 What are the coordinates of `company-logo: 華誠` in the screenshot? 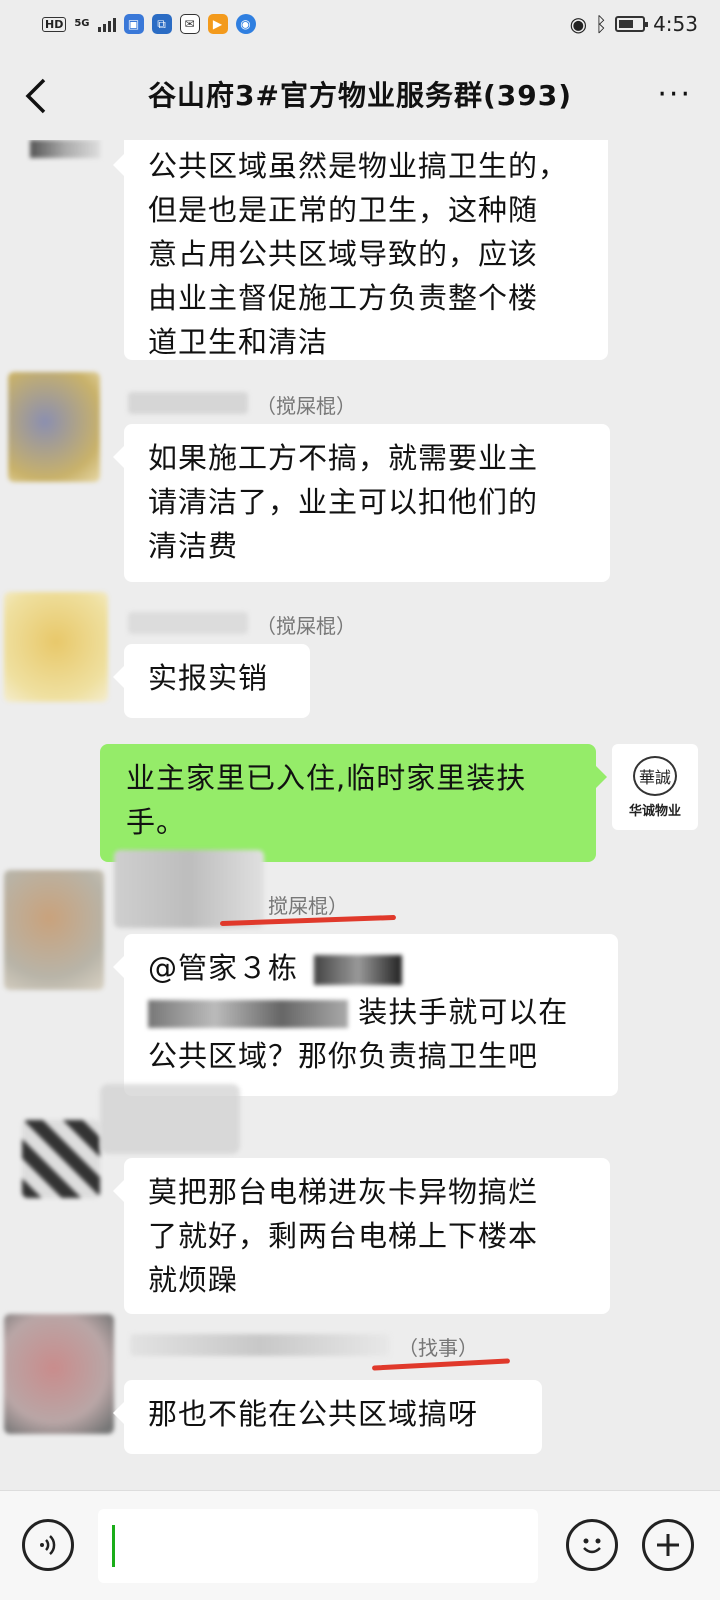 It's located at (655, 775).